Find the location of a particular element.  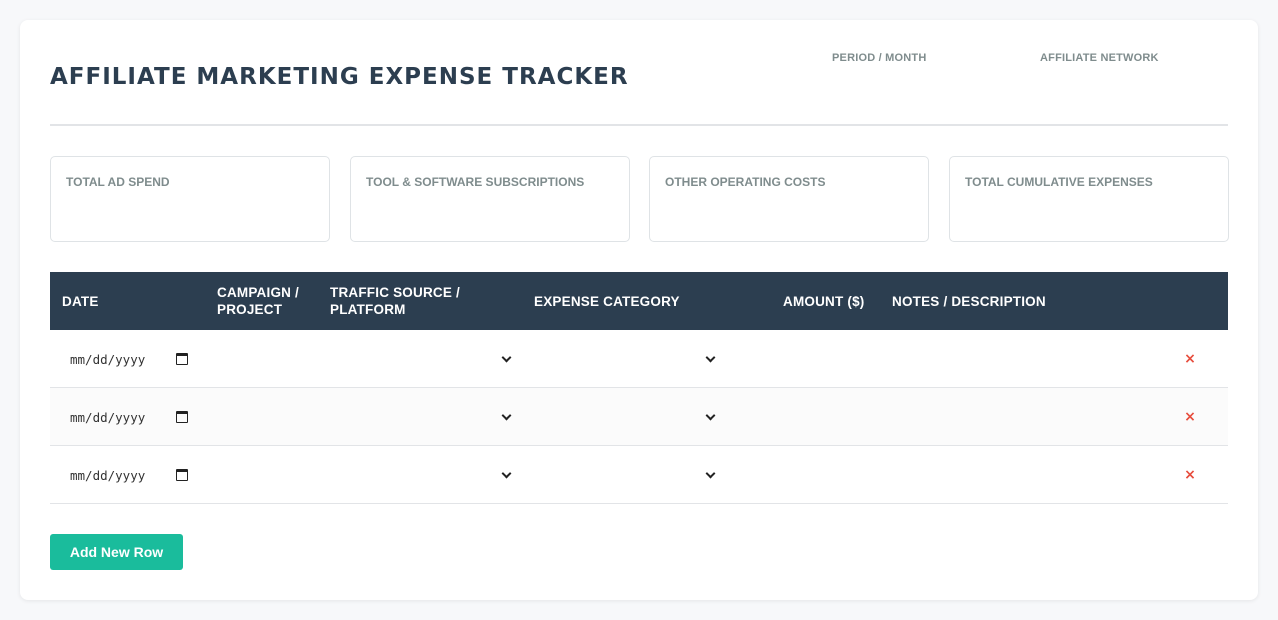

column-header-category: EXPENSE CATEGORY is located at coordinates (607, 301).